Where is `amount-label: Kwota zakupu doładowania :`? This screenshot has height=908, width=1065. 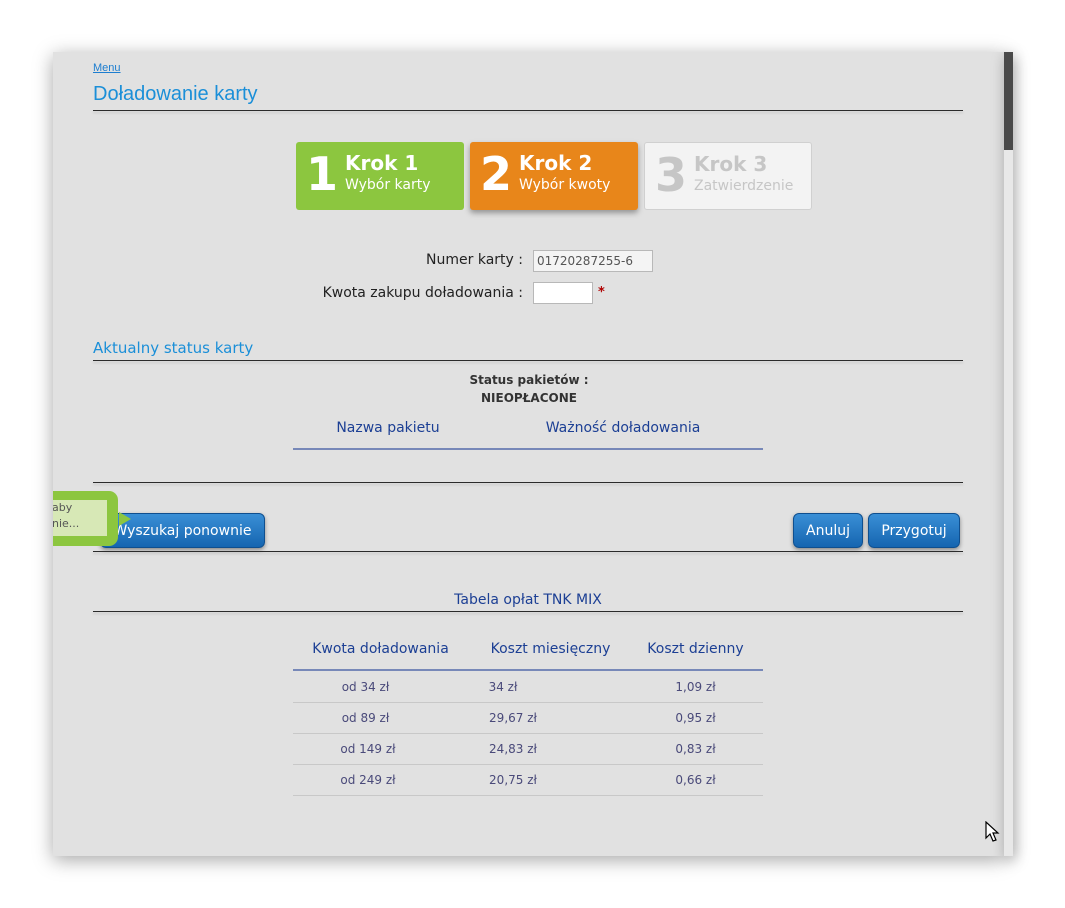
amount-label: Kwota zakupu doładowania : is located at coordinates (422, 293).